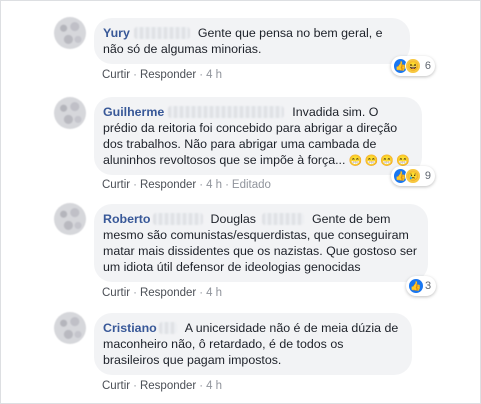 The height and width of the screenshot is (404, 481). I want to click on reactions-summary: 👍 😆 6, so click(413, 66).